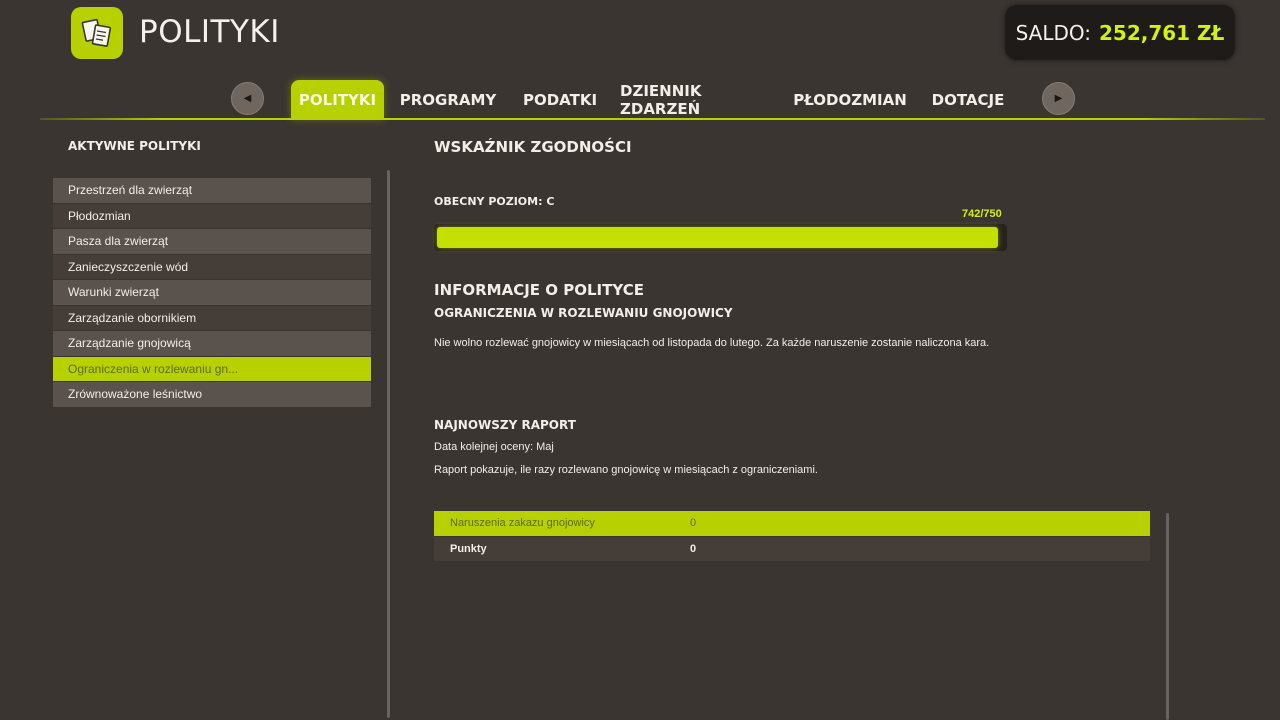 The width and height of the screenshot is (1280, 720). What do you see at coordinates (968, 99) in the screenshot?
I see `tab-dotacje: DOTACJE` at bounding box center [968, 99].